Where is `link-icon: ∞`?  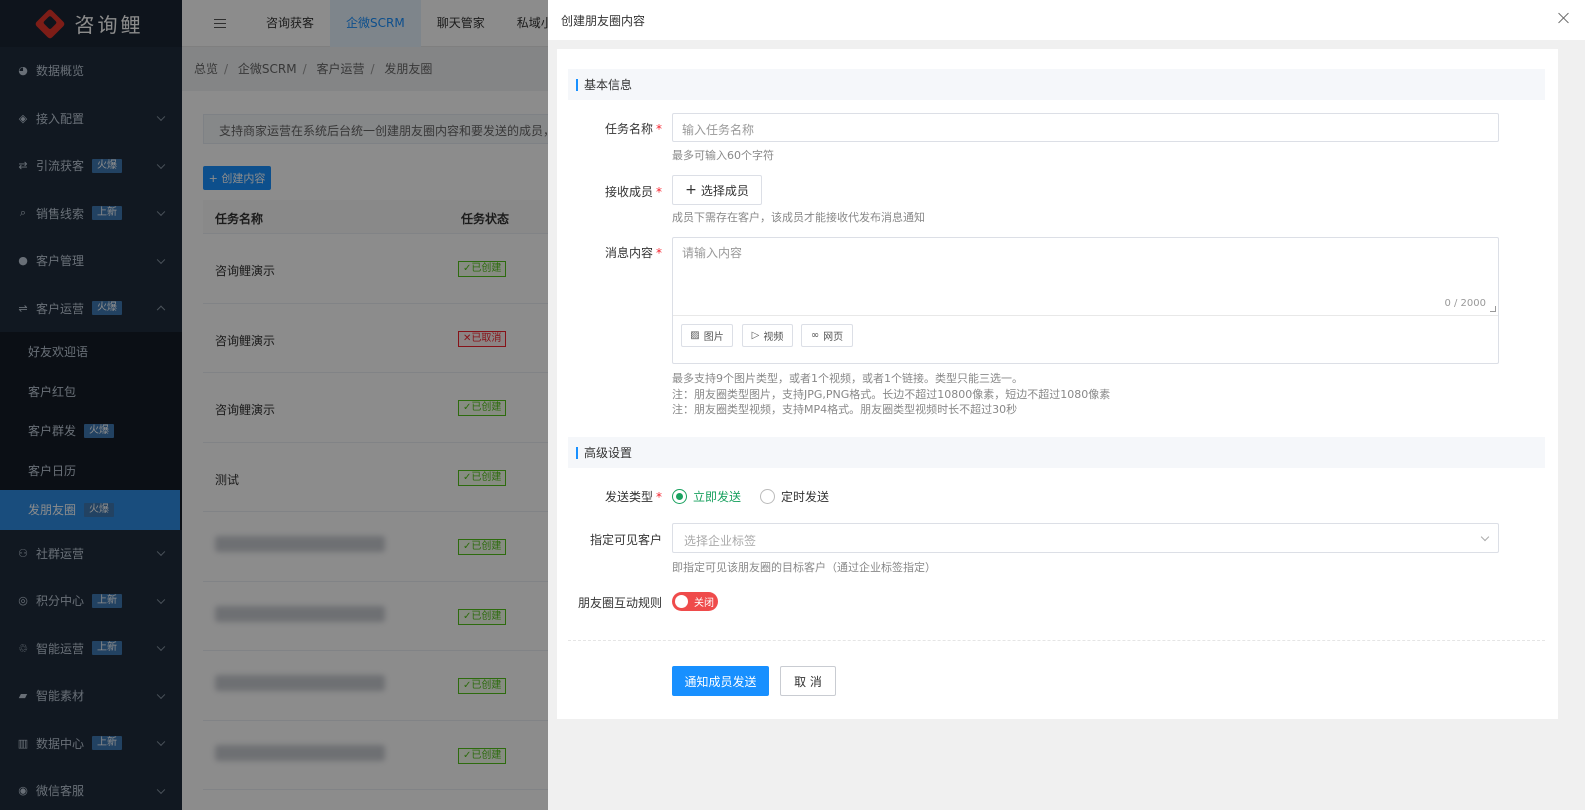
link-icon: ∞ is located at coordinates (815, 335).